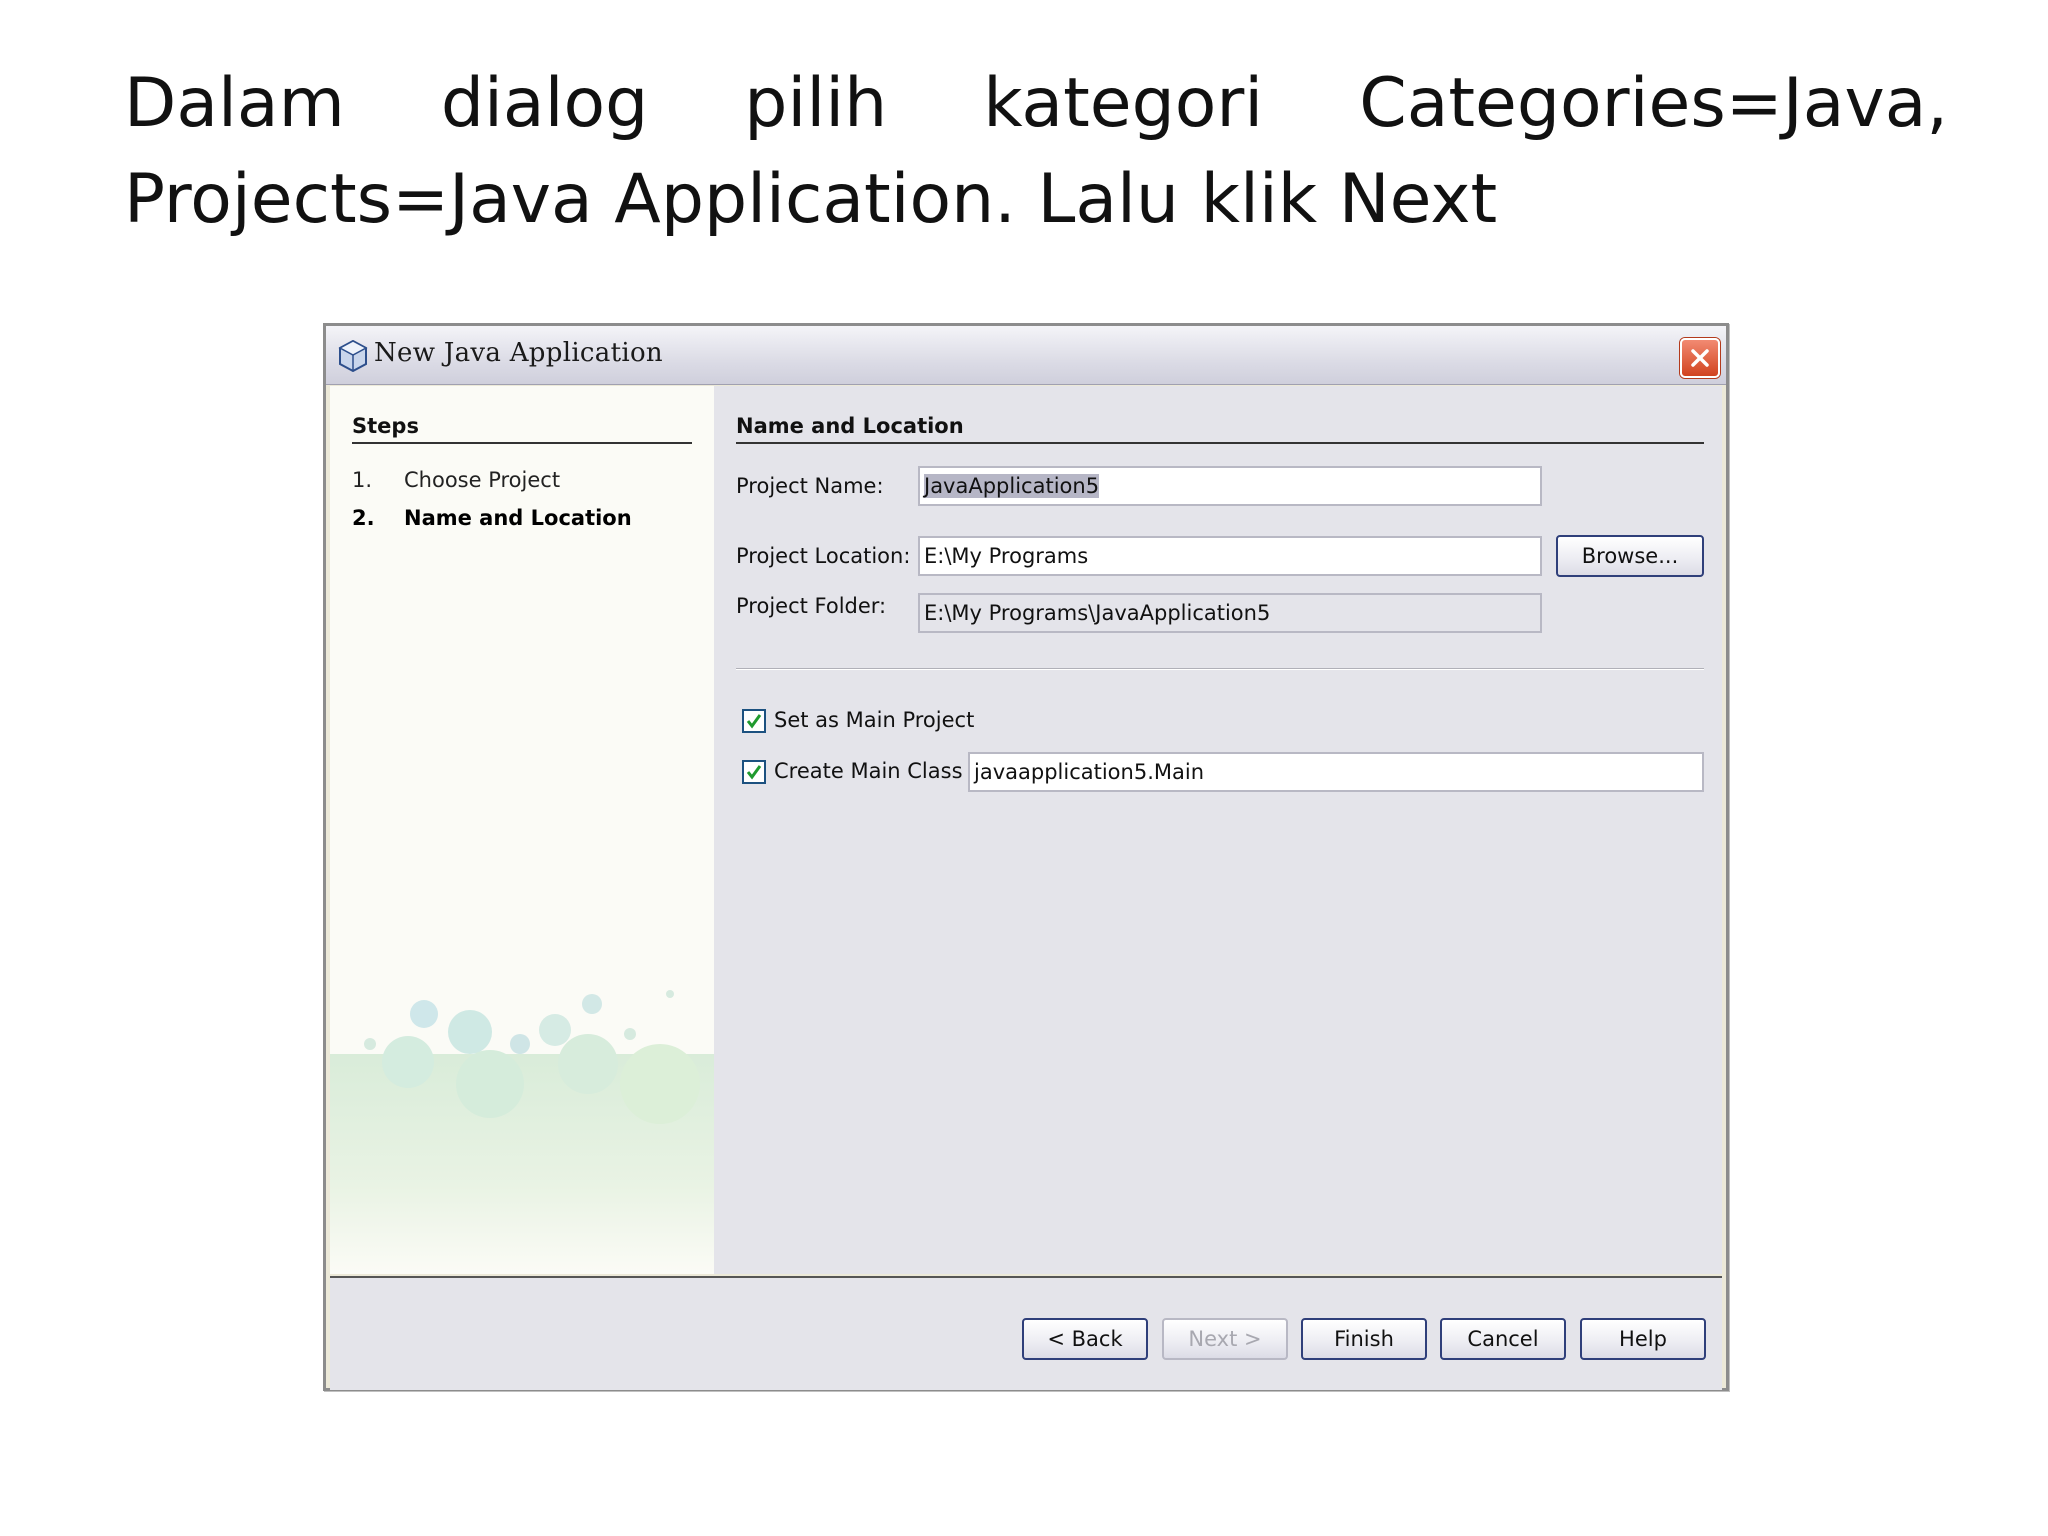  What do you see at coordinates (482, 480) in the screenshot?
I see `step-label: Choose Project` at bounding box center [482, 480].